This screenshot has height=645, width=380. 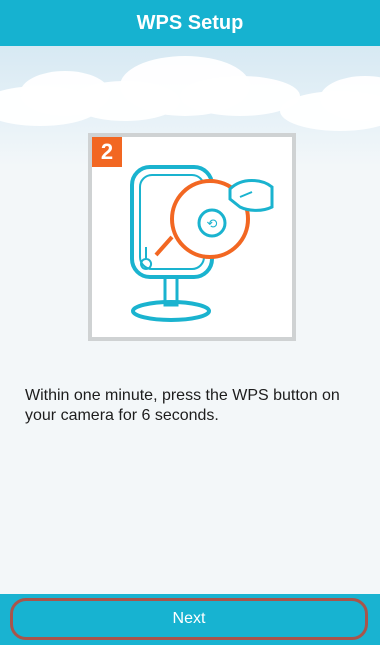 I want to click on page-title: WPS Setup, so click(x=190, y=22).